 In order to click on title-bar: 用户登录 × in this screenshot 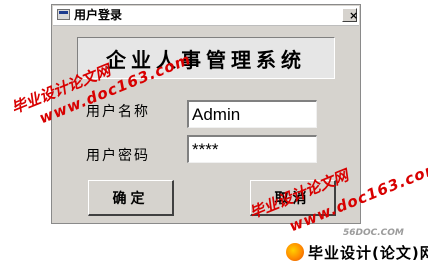, I will do `click(206, 16)`.